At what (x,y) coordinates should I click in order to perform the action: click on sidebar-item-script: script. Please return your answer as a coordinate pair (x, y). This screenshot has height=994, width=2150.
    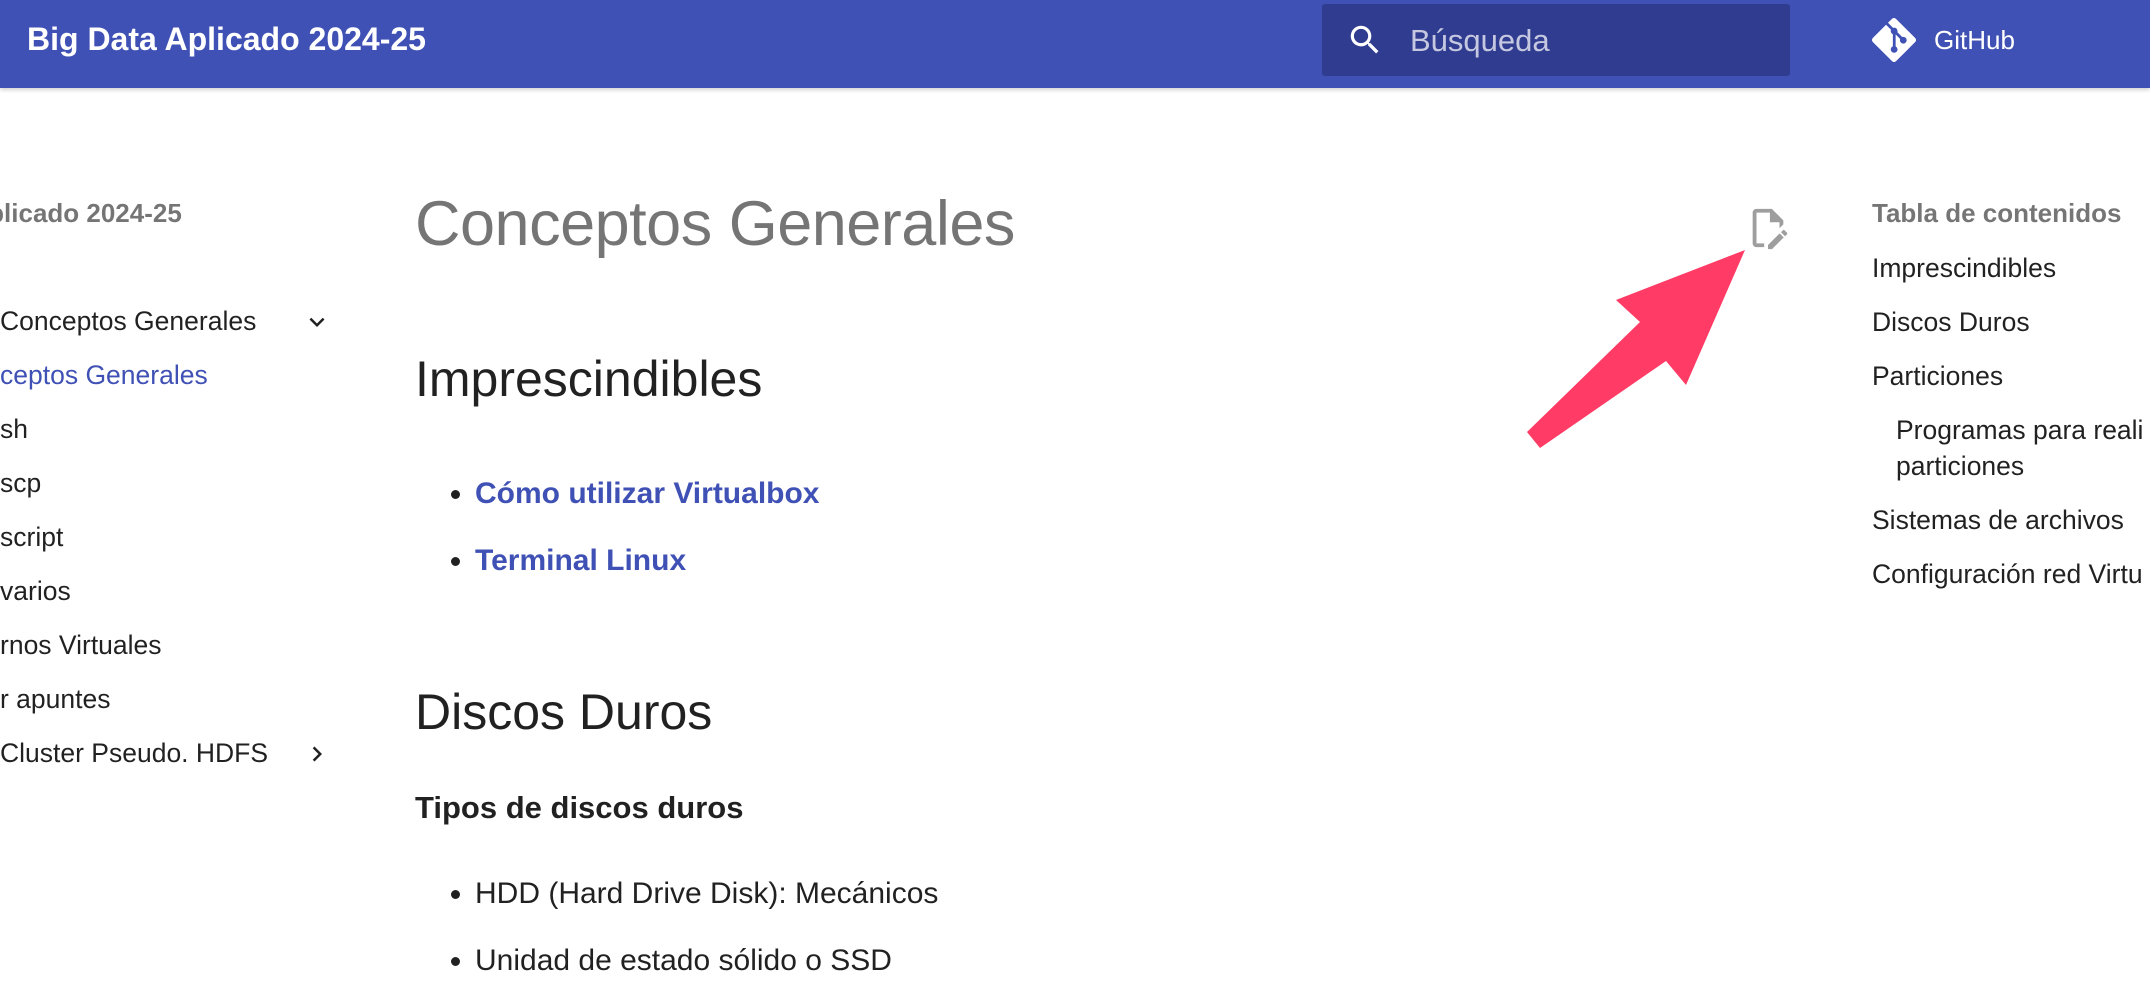
    Looking at the image, I should click on (31, 537).